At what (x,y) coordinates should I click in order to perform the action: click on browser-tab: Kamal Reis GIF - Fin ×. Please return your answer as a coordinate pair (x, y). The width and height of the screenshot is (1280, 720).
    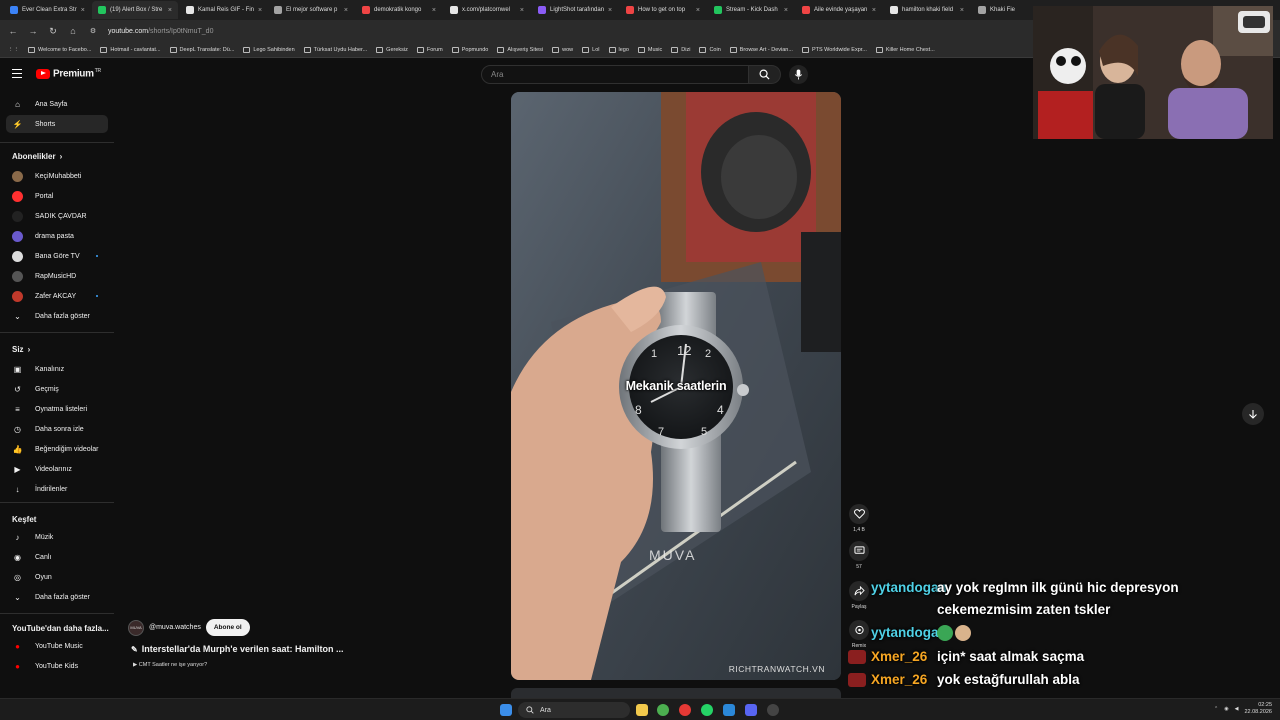
    Looking at the image, I should click on (223, 10).